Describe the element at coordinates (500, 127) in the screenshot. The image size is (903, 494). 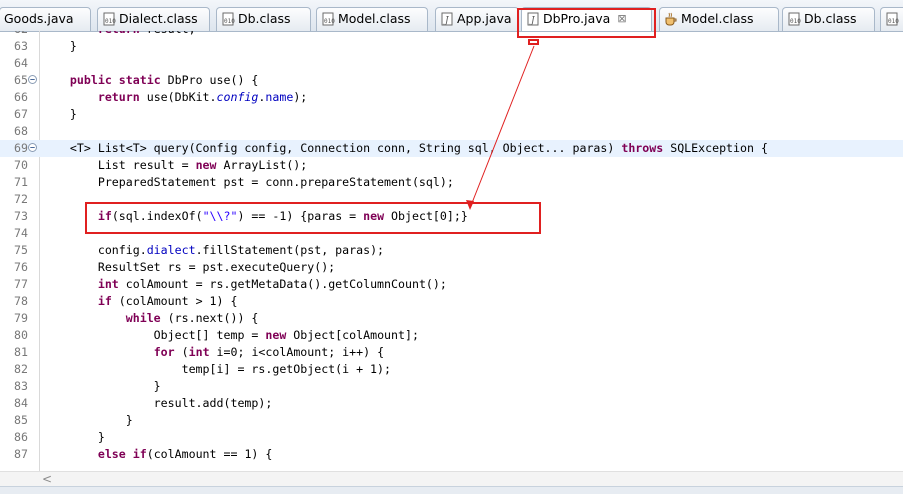
I see `annotation-arrow` at that location.